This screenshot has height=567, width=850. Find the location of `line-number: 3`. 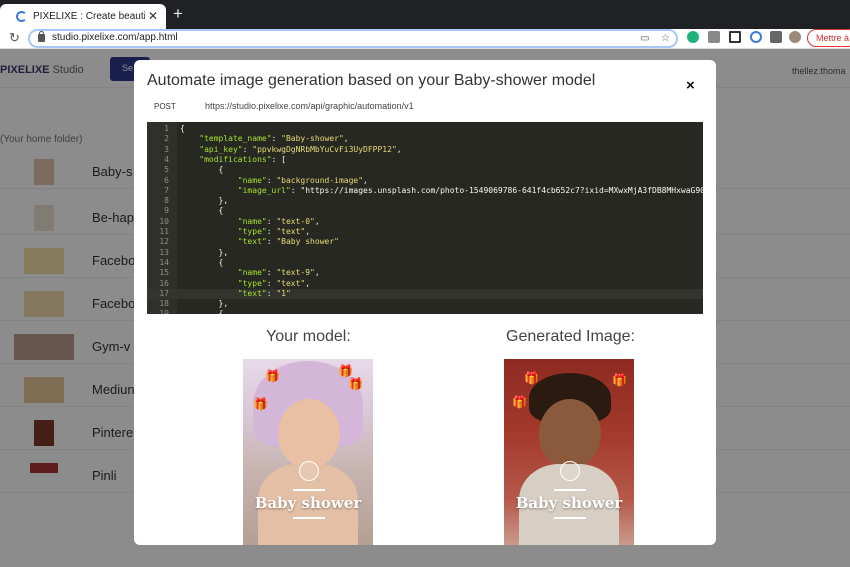

line-number: 3 is located at coordinates (166, 149).